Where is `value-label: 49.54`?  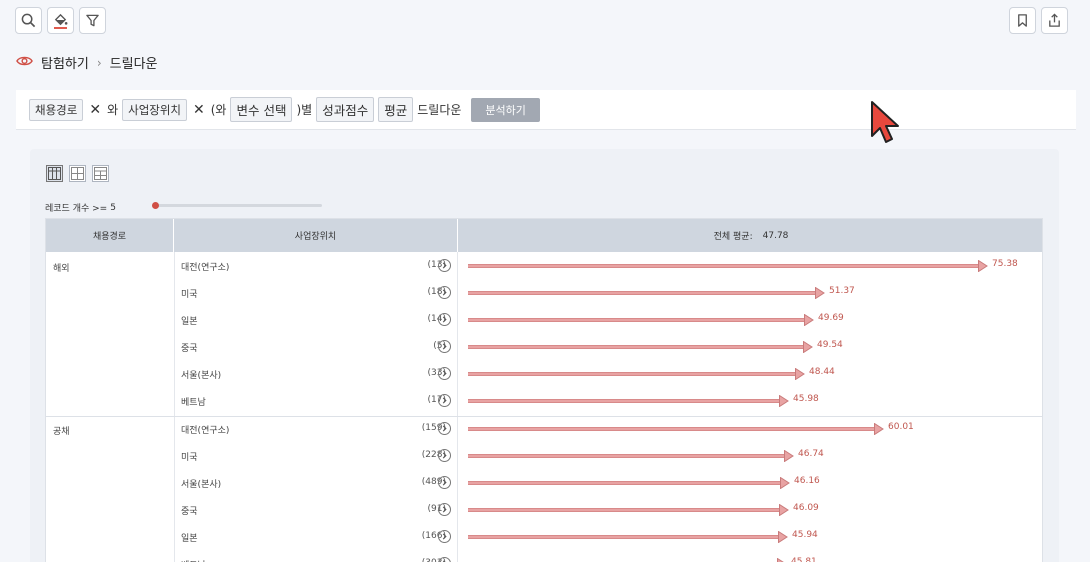
value-label: 49.54 is located at coordinates (830, 345).